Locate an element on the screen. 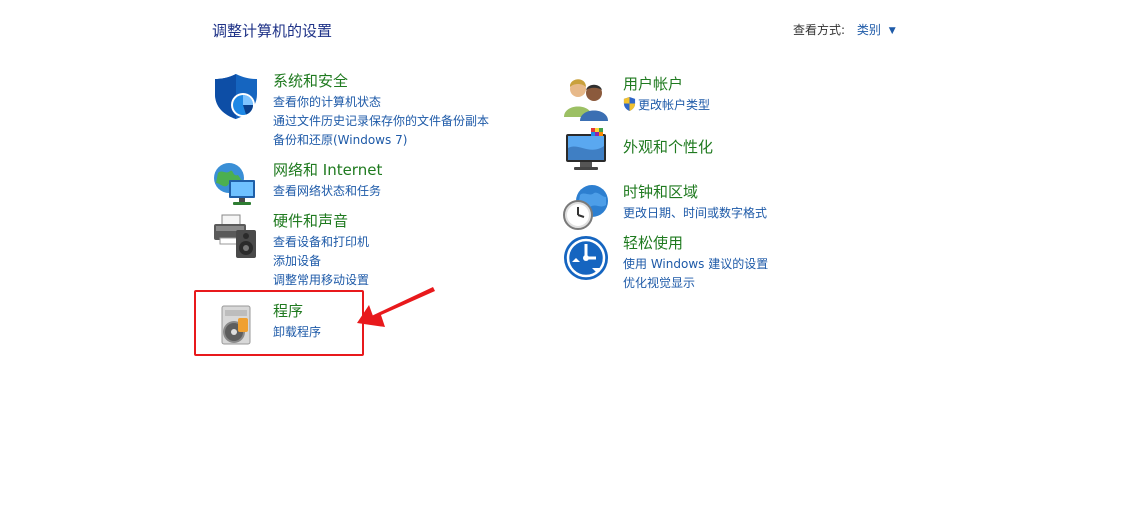  view-by-control: 查看方式: 类别 ▼ is located at coordinates (844, 29).